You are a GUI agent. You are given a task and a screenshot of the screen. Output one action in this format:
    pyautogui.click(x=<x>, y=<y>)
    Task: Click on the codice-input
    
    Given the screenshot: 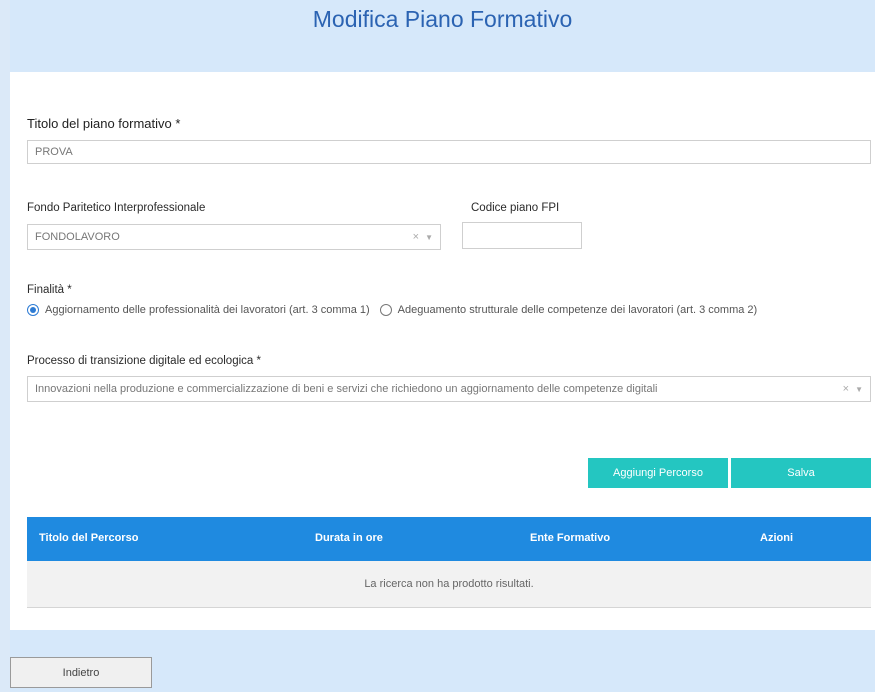 What is the action you would take?
    pyautogui.click(x=522, y=235)
    